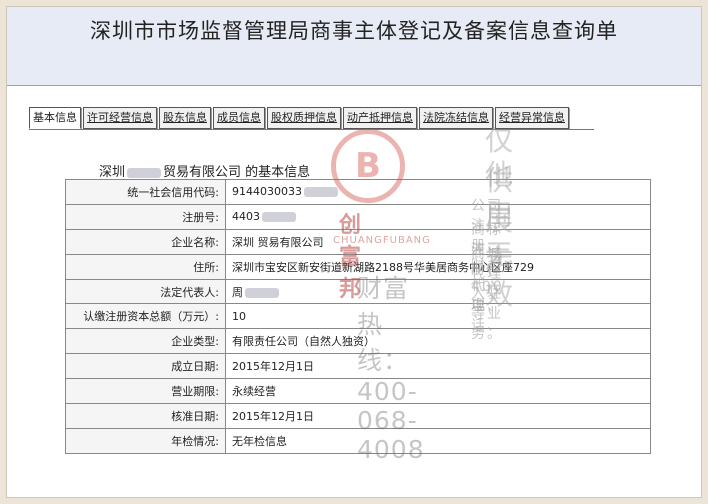 Image resolution: width=708 pixels, height=504 pixels. Describe the element at coordinates (304, 118) in the screenshot. I see `tab-equity-pledge-info: 股权质押信息` at that location.